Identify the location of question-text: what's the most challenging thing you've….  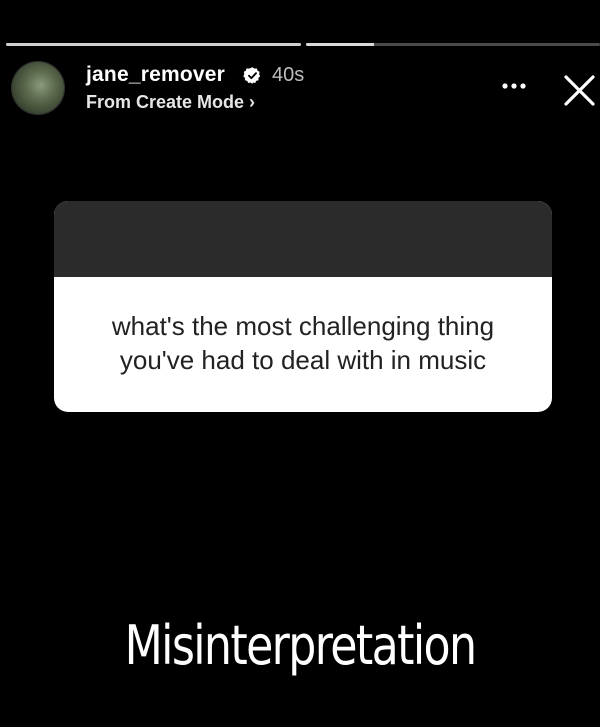
(303, 342).